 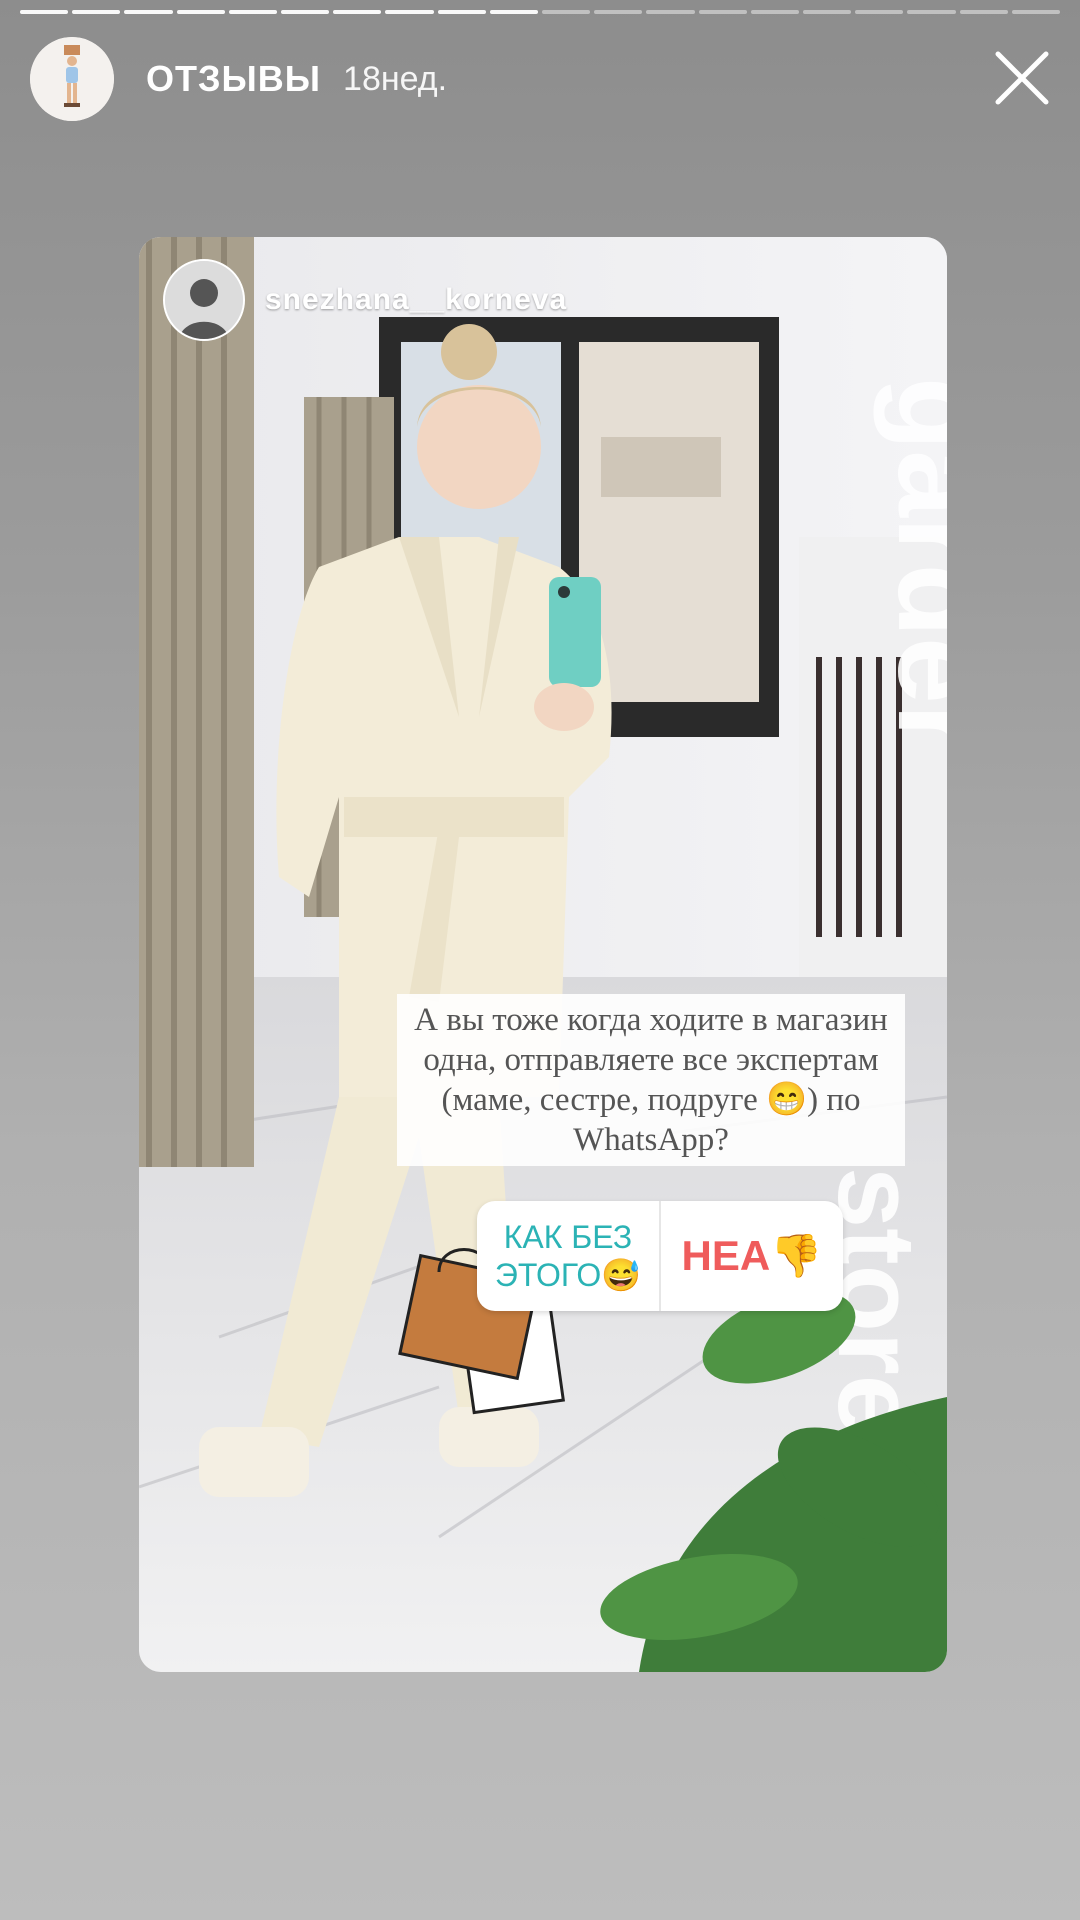 I want to click on story-progress-bar, so click(x=540, y=13).